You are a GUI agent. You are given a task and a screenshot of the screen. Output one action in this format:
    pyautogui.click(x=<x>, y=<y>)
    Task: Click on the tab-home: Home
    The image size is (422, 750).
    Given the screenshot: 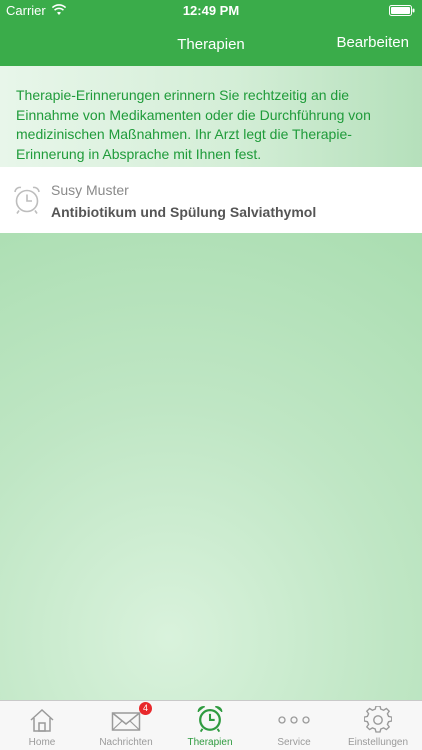 What is the action you would take?
    pyautogui.click(x=42, y=725)
    